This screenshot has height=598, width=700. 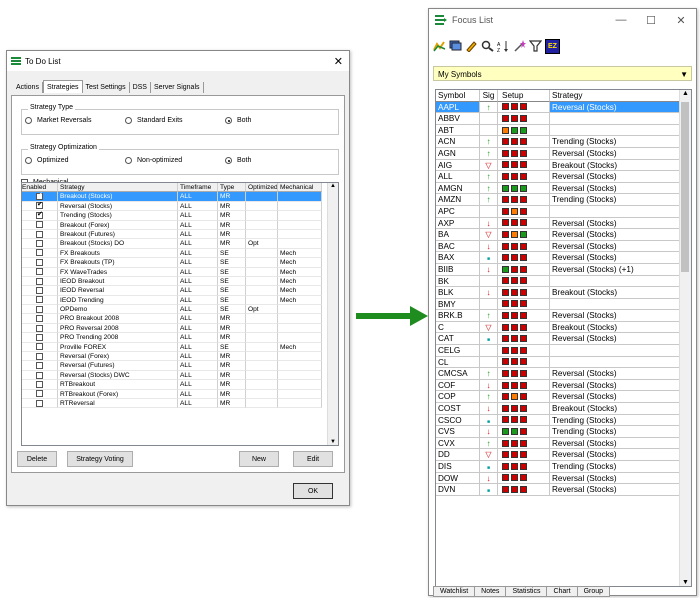 What do you see at coordinates (684, 74) in the screenshot?
I see `chevron-down-icon: ▼` at bounding box center [684, 74].